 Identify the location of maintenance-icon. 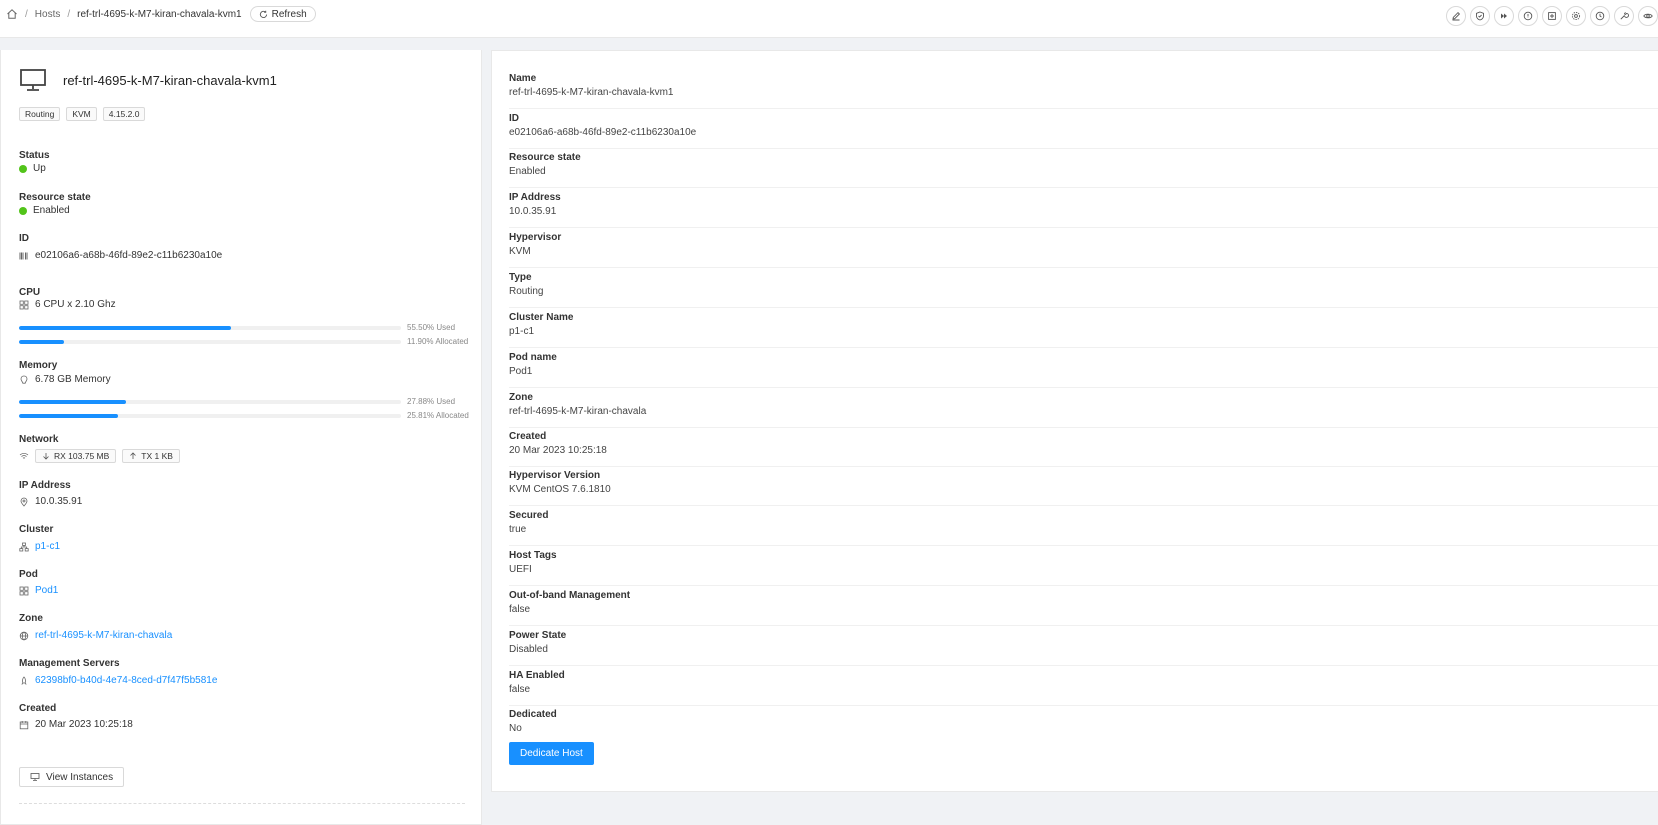
(1552, 16).